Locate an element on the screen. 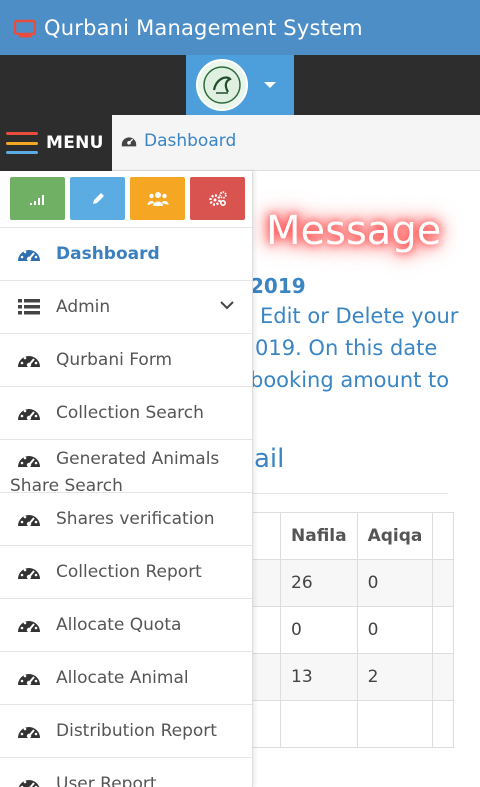  message-line: booking amount to is located at coordinates (350, 380).